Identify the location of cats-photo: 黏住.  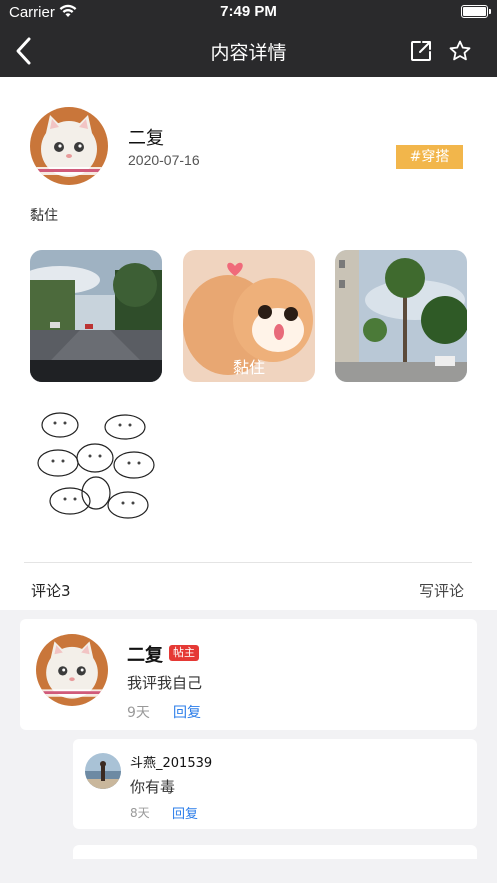
(249, 316).